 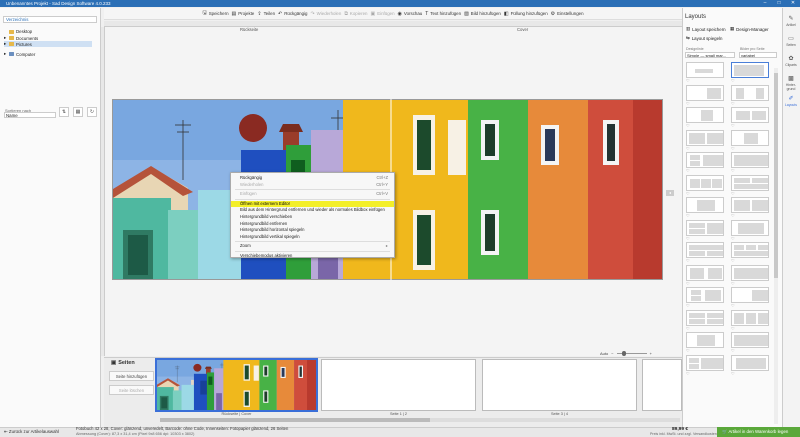 What do you see at coordinates (443, 14) in the screenshot?
I see `add-text-button: T Text hinzufügen` at bounding box center [443, 14].